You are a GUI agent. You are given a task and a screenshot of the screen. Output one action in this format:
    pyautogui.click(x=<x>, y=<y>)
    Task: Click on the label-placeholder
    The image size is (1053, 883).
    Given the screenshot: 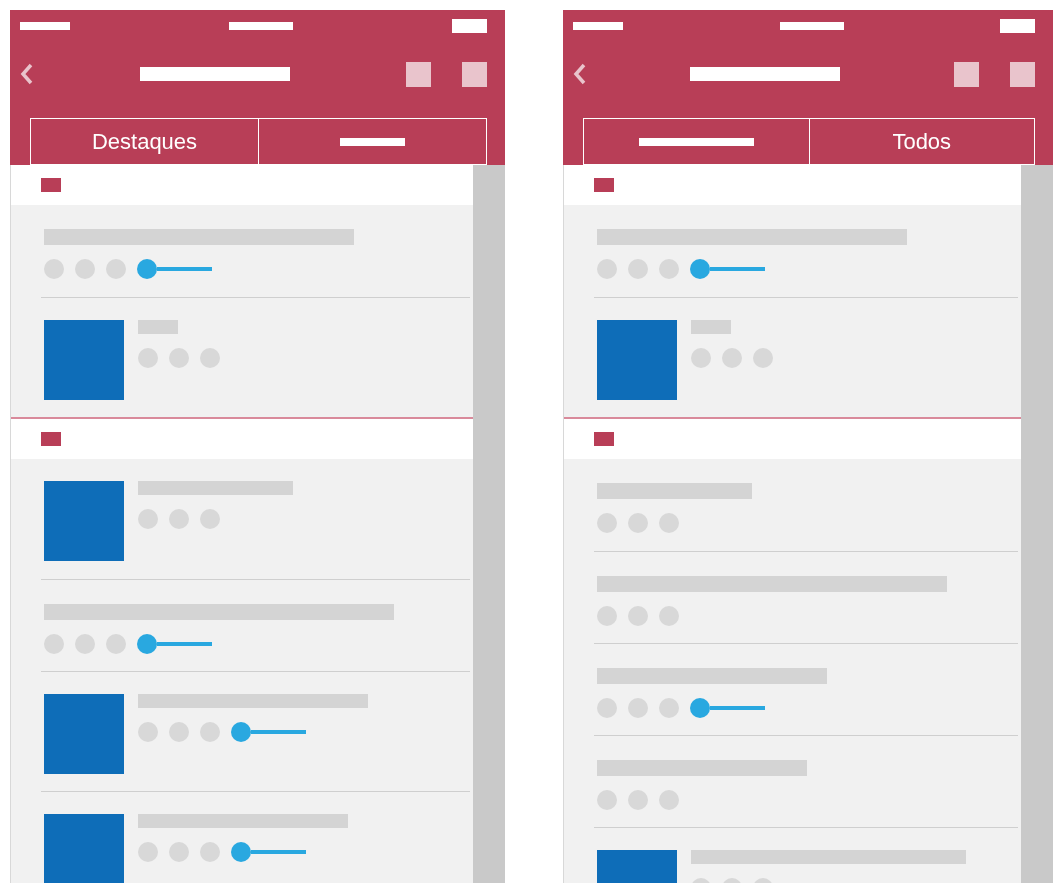 What is the action you would take?
    pyautogui.click(x=372, y=141)
    